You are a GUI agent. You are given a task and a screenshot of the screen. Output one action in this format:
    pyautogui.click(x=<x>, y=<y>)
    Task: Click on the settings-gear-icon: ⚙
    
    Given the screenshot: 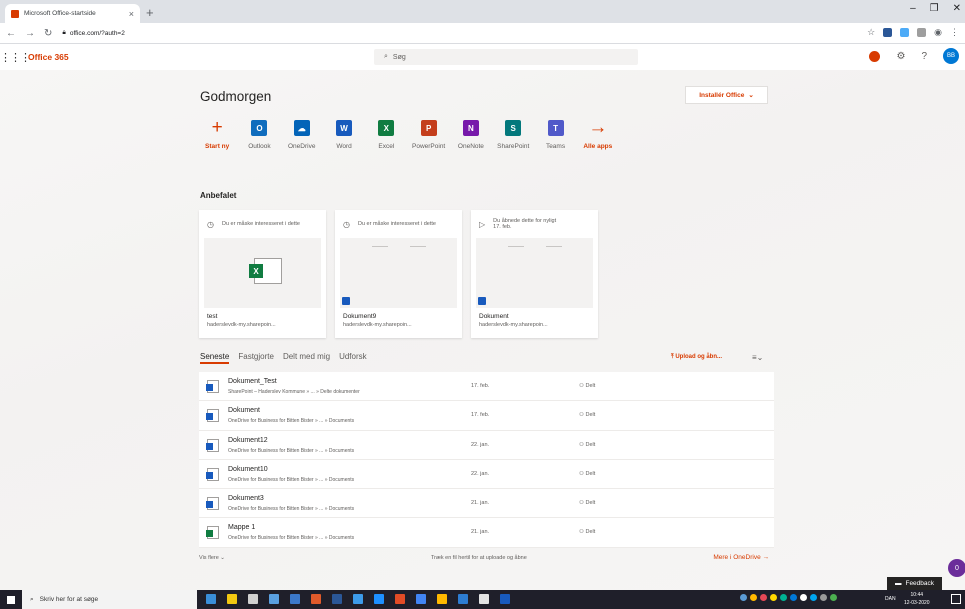 What is the action you would take?
    pyautogui.click(x=900, y=56)
    